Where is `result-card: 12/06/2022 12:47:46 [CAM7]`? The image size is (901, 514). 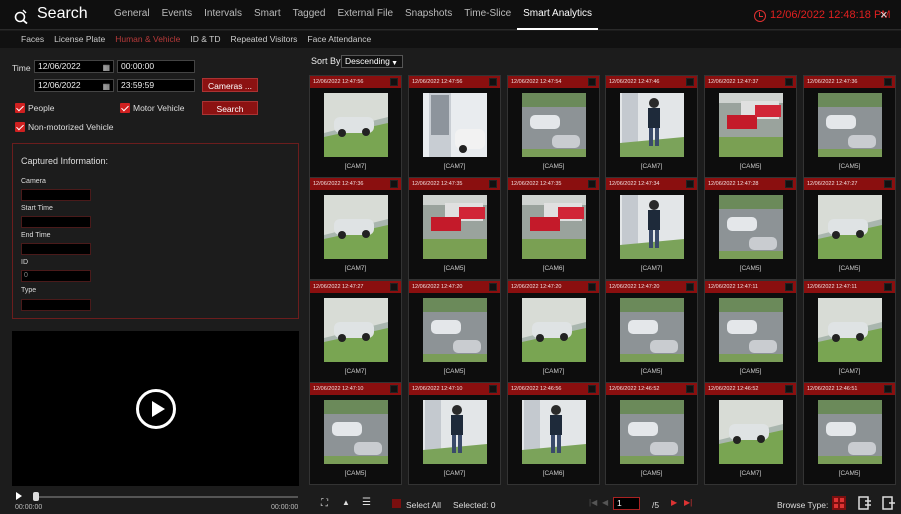 result-card: 12/06/2022 12:47:46 [CAM7] is located at coordinates (651, 126).